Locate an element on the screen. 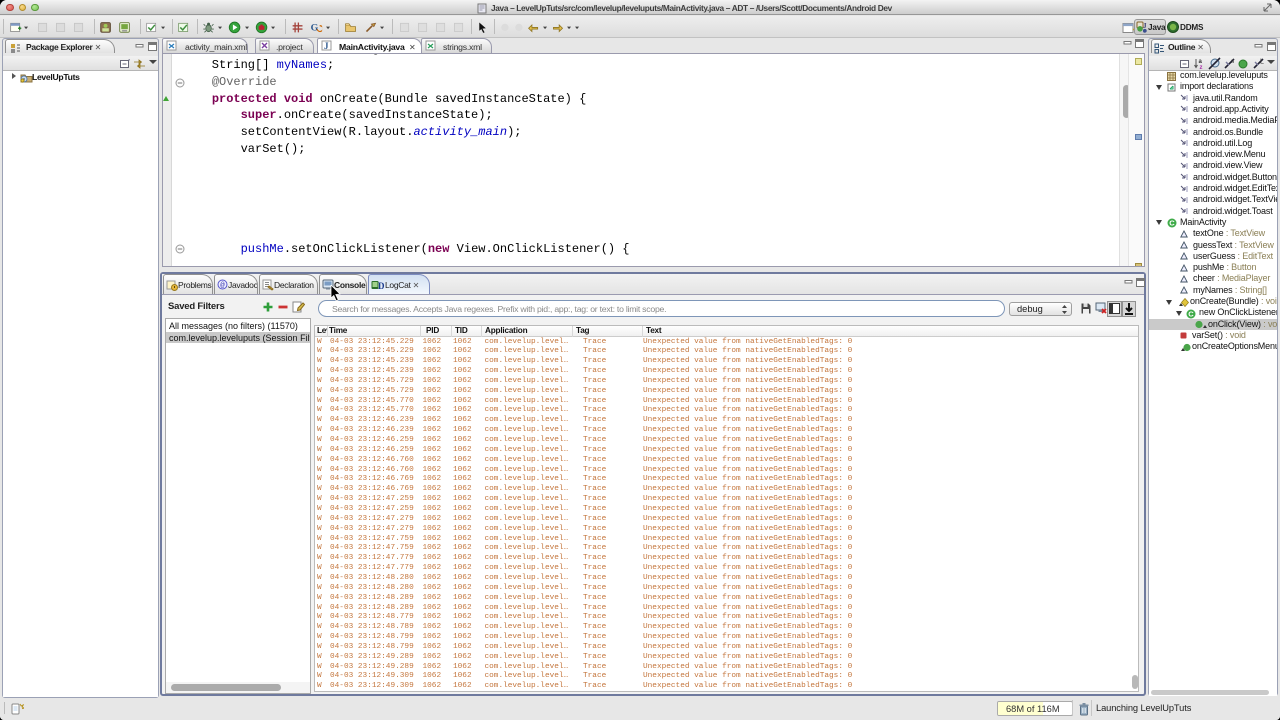  svg-text: D is located at coordinates (381, 286).